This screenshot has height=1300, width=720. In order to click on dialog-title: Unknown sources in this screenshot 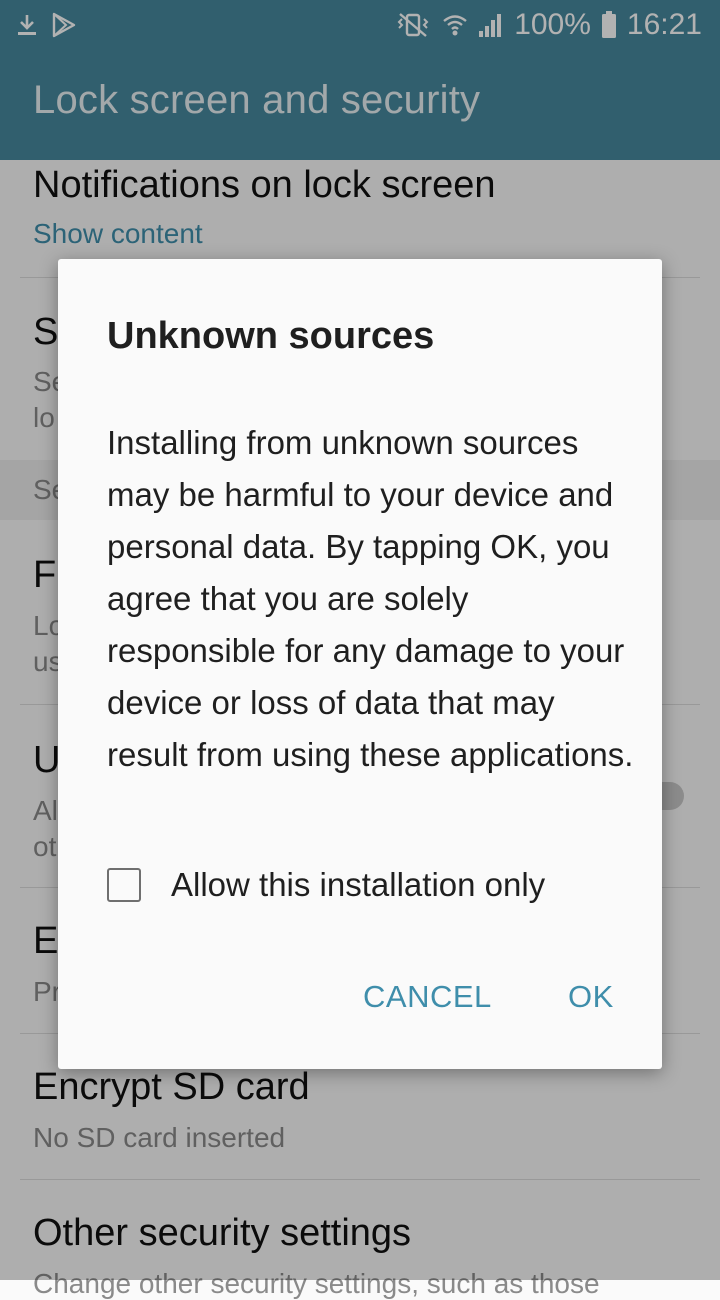, I will do `click(271, 336)`.